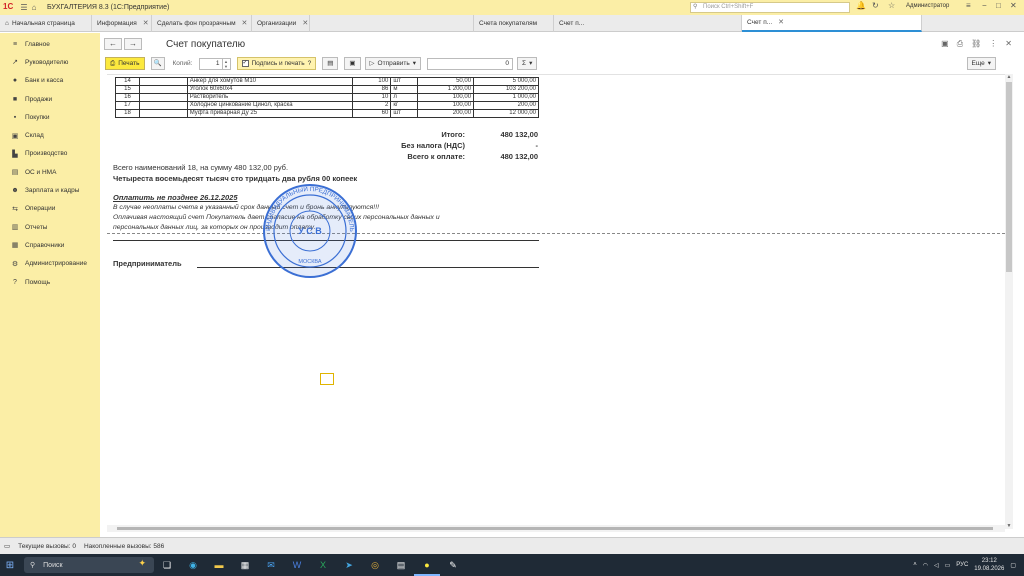 This screenshot has width=1024, height=576. I want to click on sign-and-stamp-toggle: ✓ Подпись и печать ?, so click(276, 63).